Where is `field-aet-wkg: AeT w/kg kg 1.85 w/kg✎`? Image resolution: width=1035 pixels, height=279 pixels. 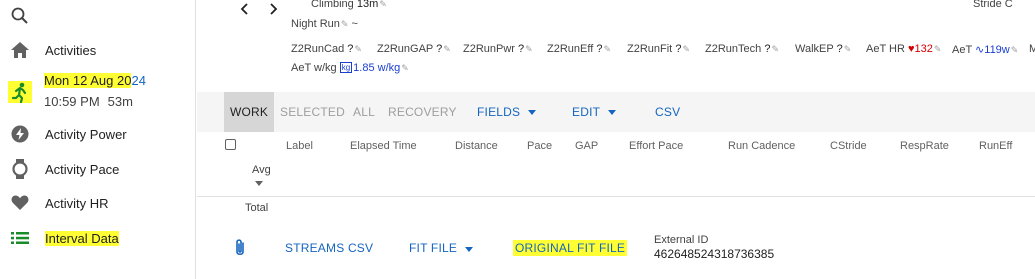
field-aet-wkg: AeT w/kg kg 1.85 w/kg✎ is located at coordinates (350, 68).